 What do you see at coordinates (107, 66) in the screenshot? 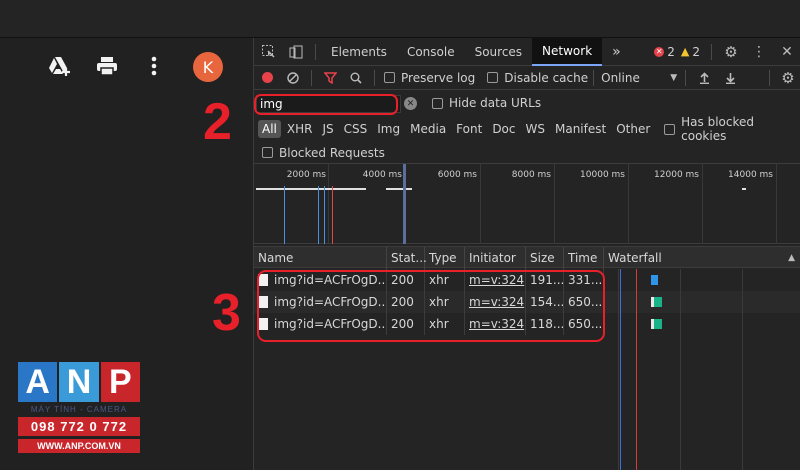
I see `printer-icon` at bounding box center [107, 66].